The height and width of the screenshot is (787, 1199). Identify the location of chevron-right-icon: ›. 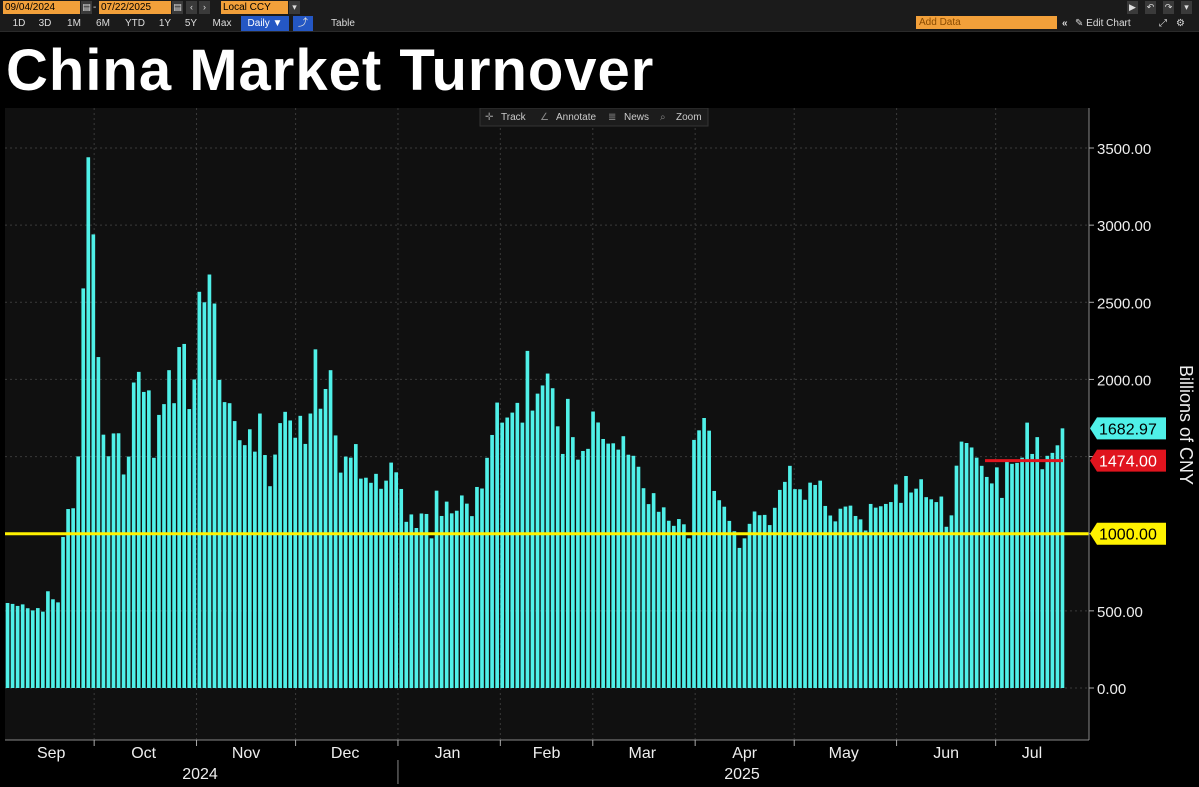
(204, 7).